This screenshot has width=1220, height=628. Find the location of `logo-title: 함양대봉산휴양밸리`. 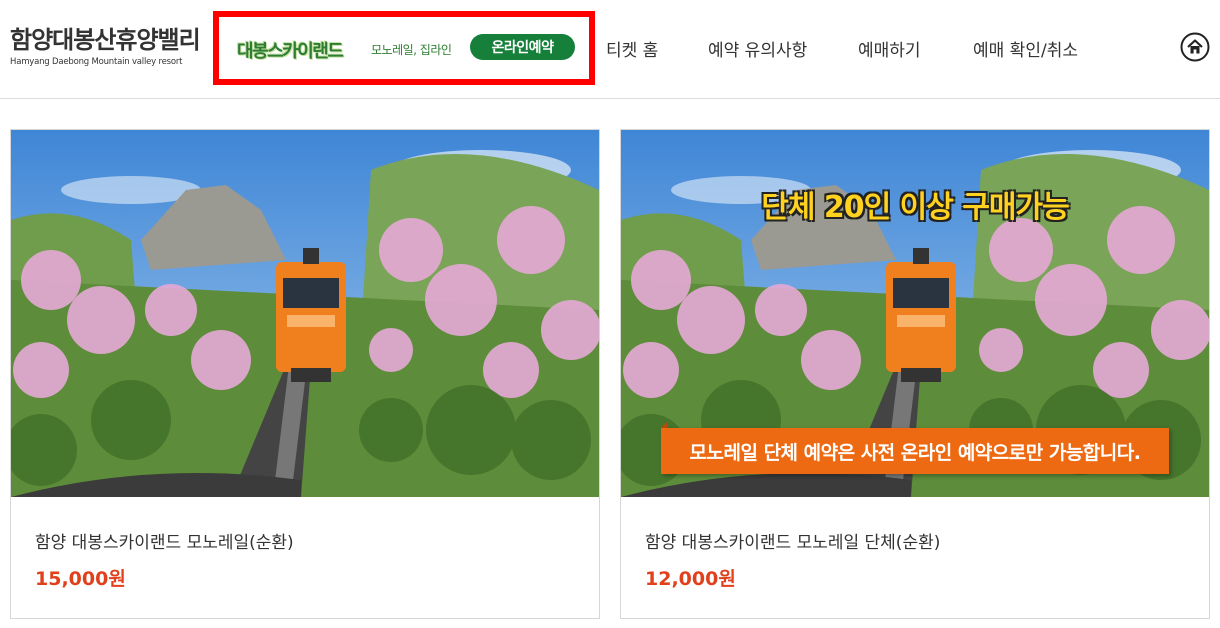

logo-title: 함양대봉산휴양밸리 is located at coordinates (105, 40).